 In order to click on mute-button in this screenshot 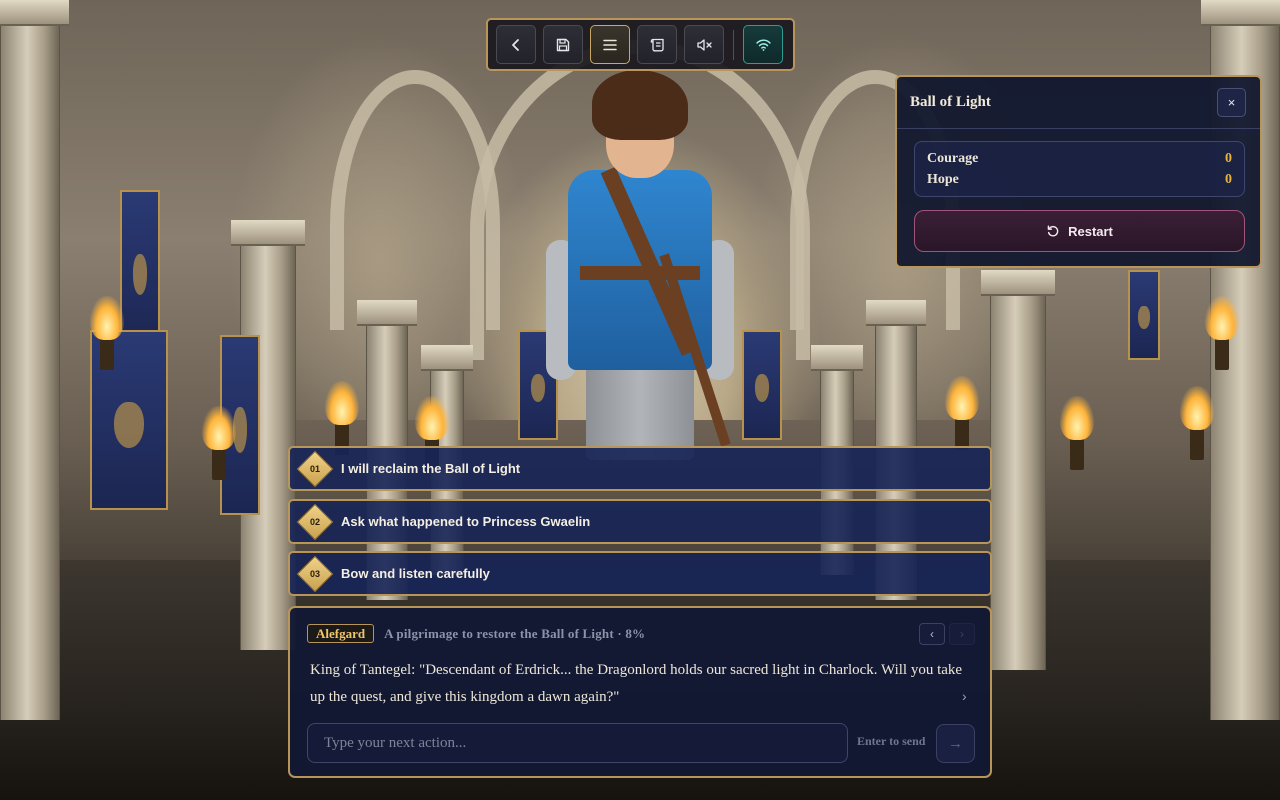, I will do `click(704, 44)`.